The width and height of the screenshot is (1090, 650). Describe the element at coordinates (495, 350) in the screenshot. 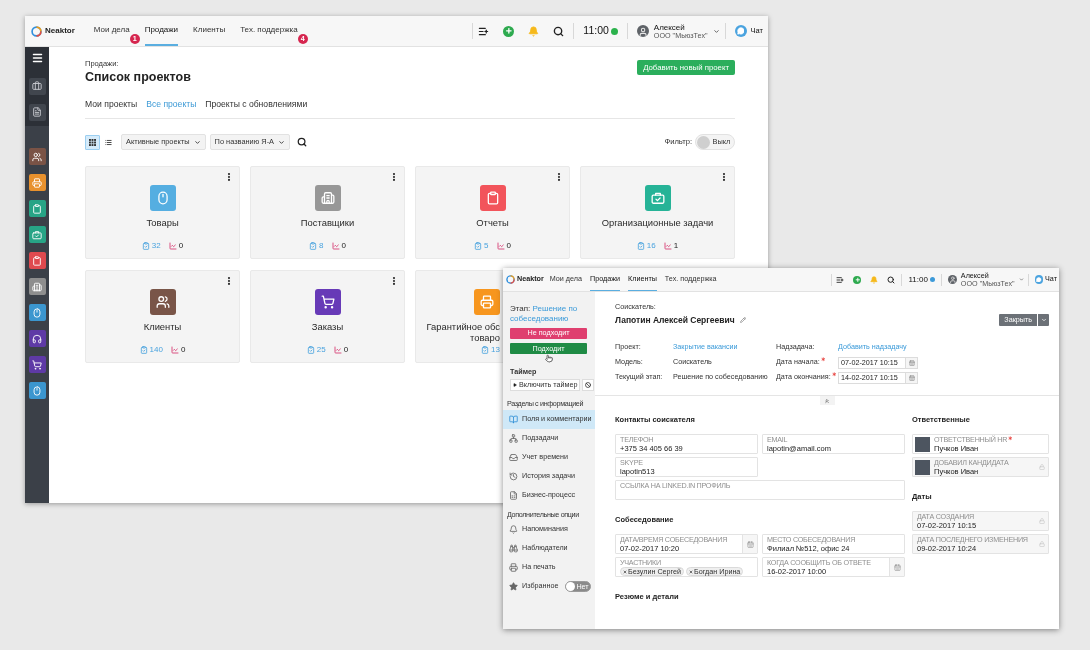

I see `task-count: 13` at that location.